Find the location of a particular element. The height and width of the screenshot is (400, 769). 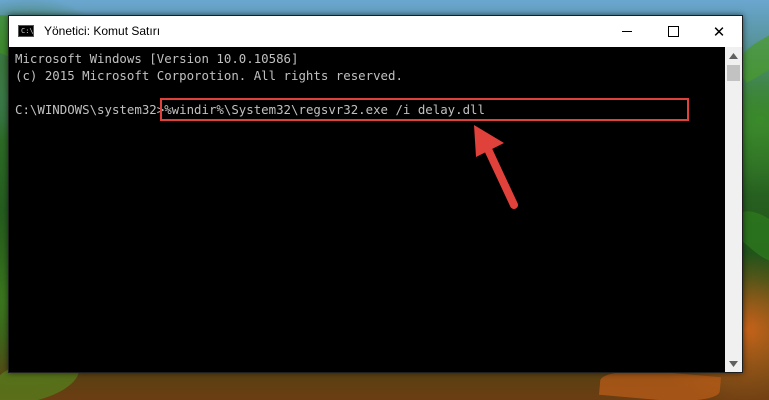

close-icon: ✕ is located at coordinates (719, 31).